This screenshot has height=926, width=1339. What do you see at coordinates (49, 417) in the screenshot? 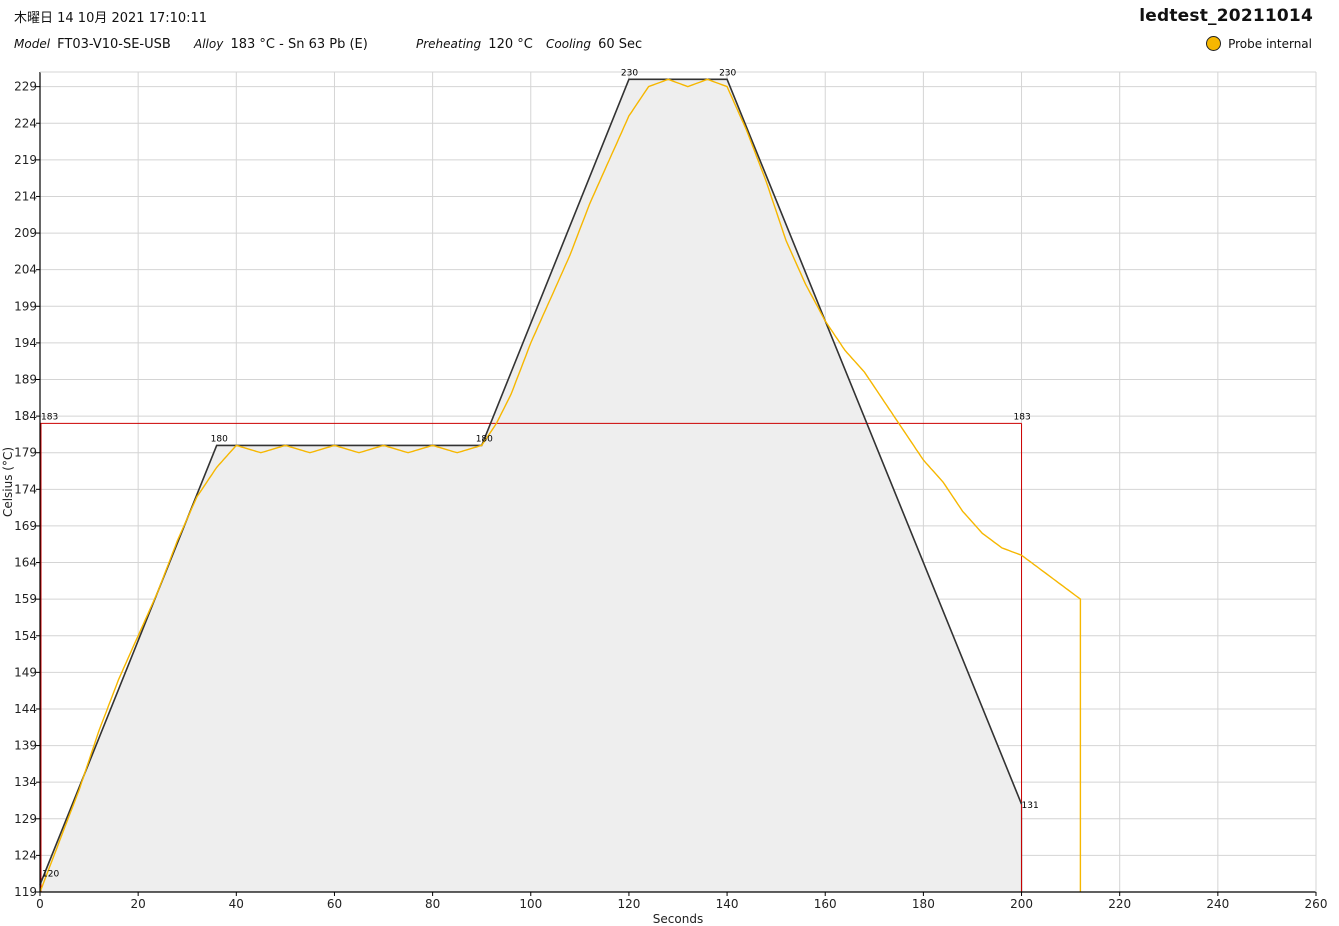
I see `alloy-label-left: 183` at bounding box center [49, 417].